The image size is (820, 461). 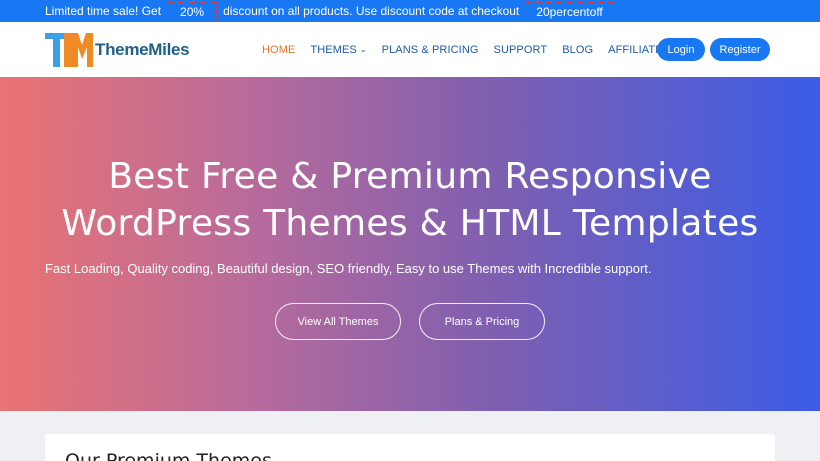 What do you see at coordinates (103, 11) in the screenshot?
I see `promo-text-before: Limited time sale! Get` at bounding box center [103, 11].